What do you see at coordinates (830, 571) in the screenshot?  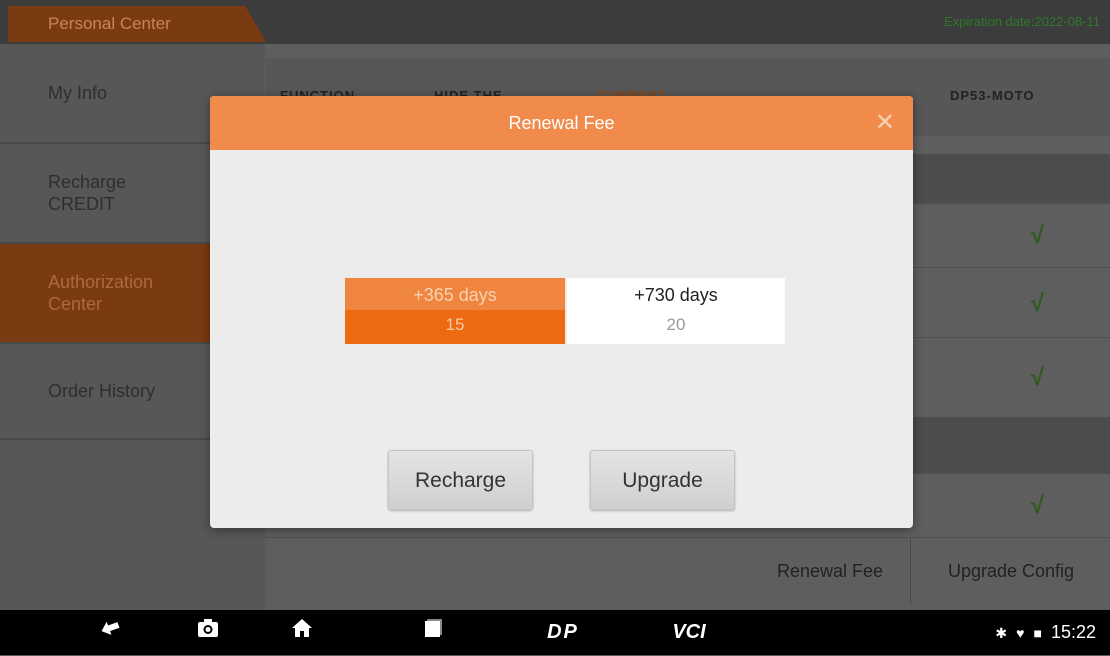 I see `renewal-fee-button: Renewal Fee` at bounding box center [830, 571].